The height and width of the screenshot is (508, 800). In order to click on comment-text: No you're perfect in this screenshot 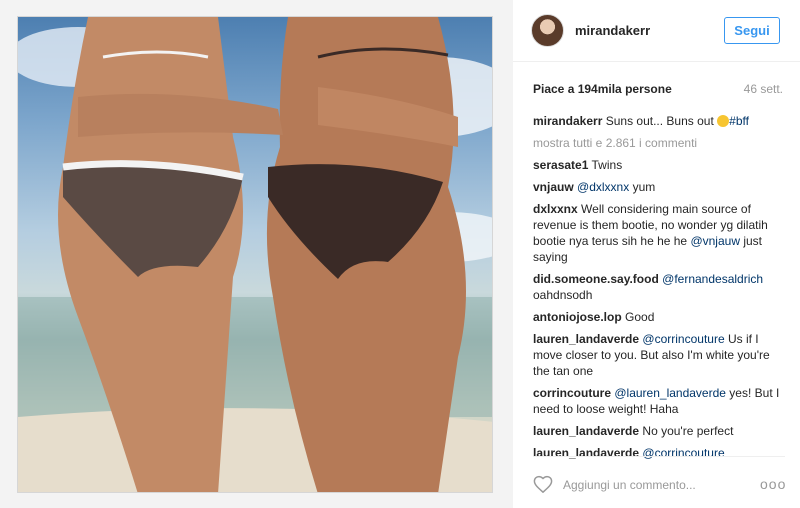, I will do `click(688, 431)`.